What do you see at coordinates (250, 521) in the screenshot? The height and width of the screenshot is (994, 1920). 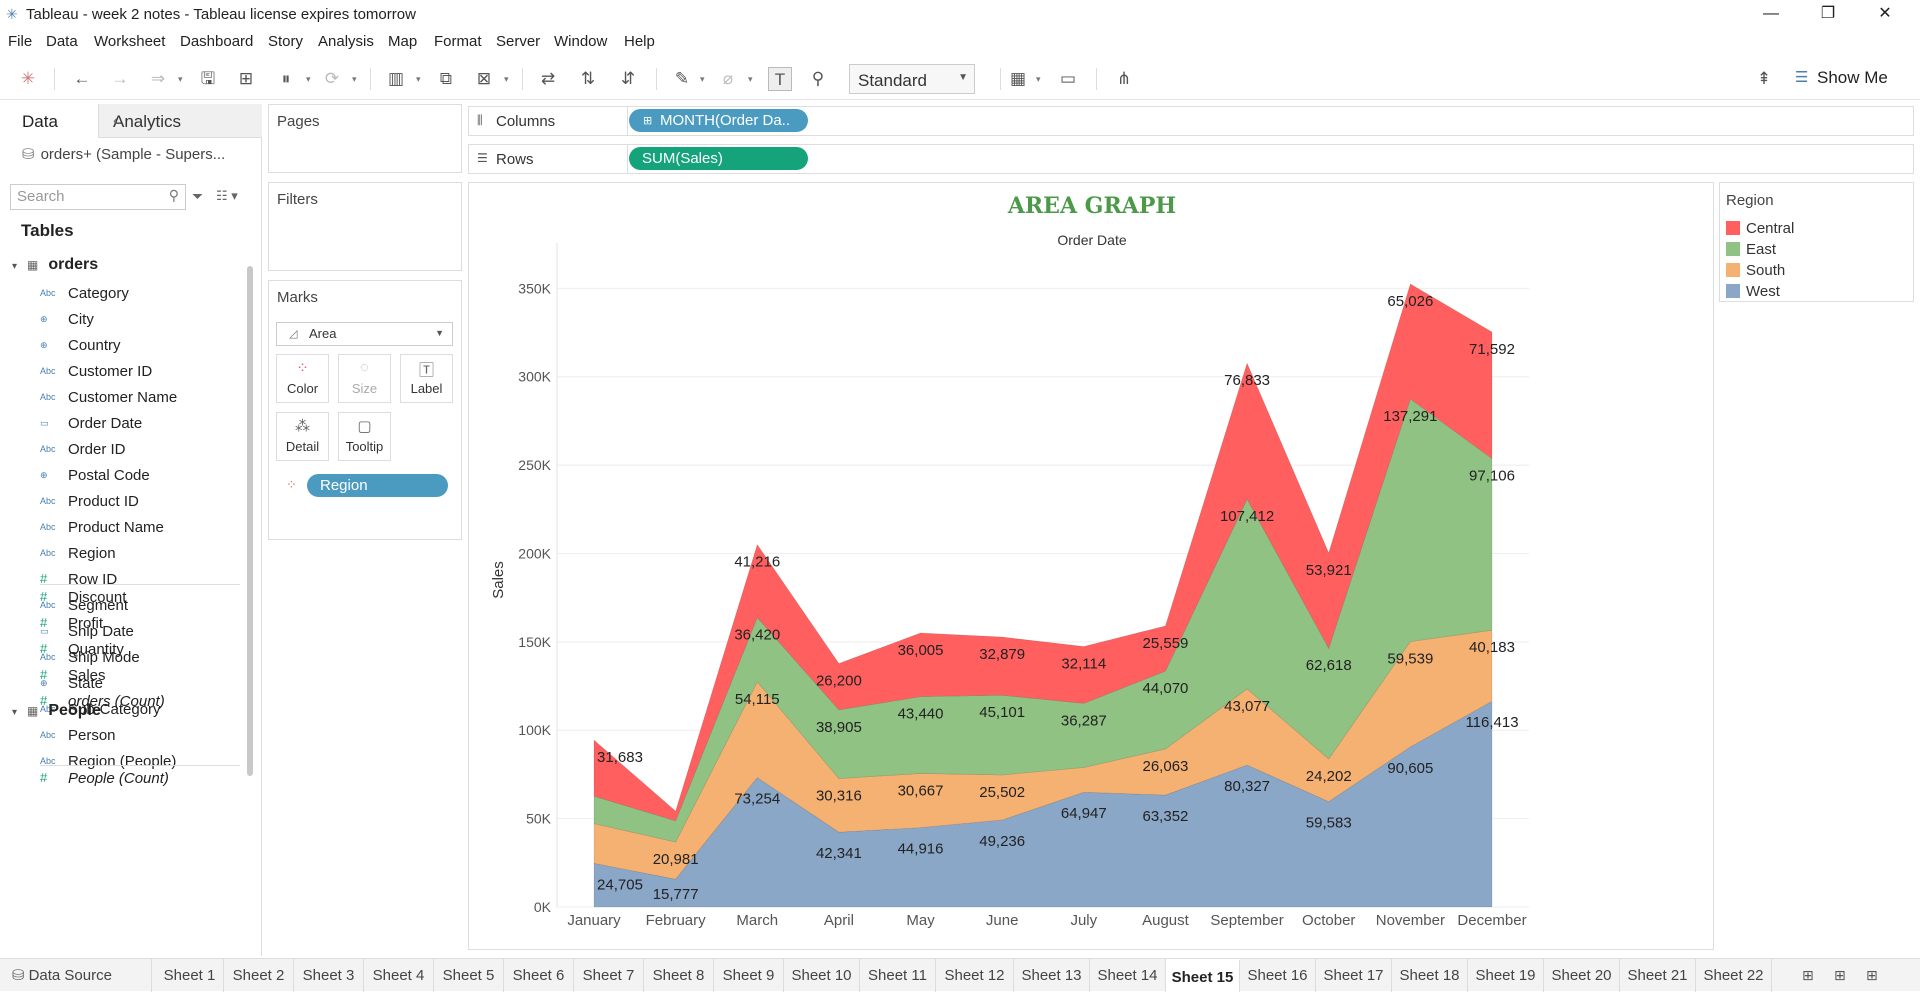 I see `data-pane-scrollbar` at bounding box center [250, 521].